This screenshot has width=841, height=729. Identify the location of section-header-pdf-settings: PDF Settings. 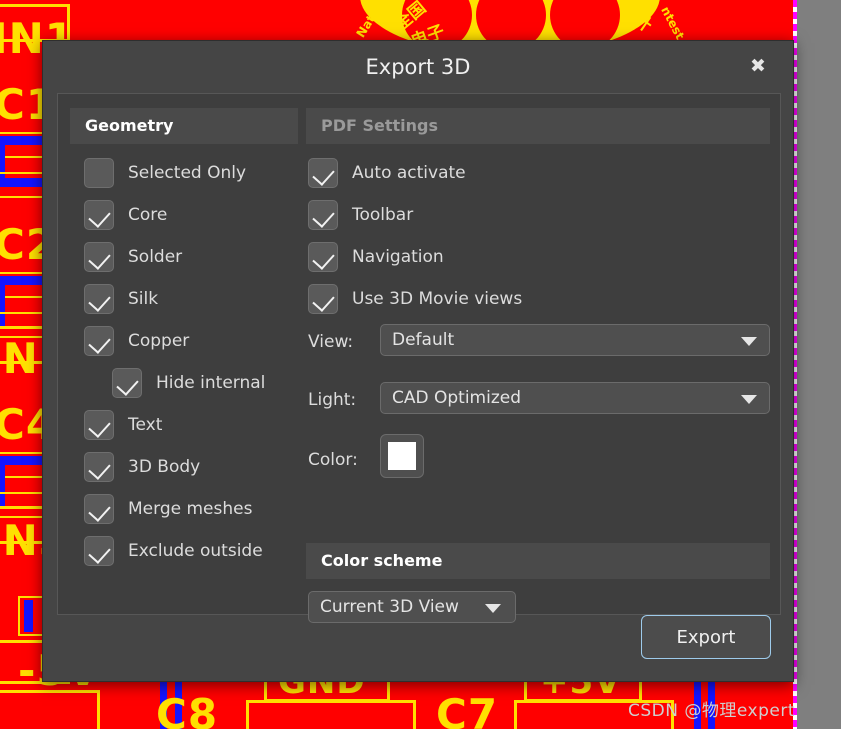
(538, 126).